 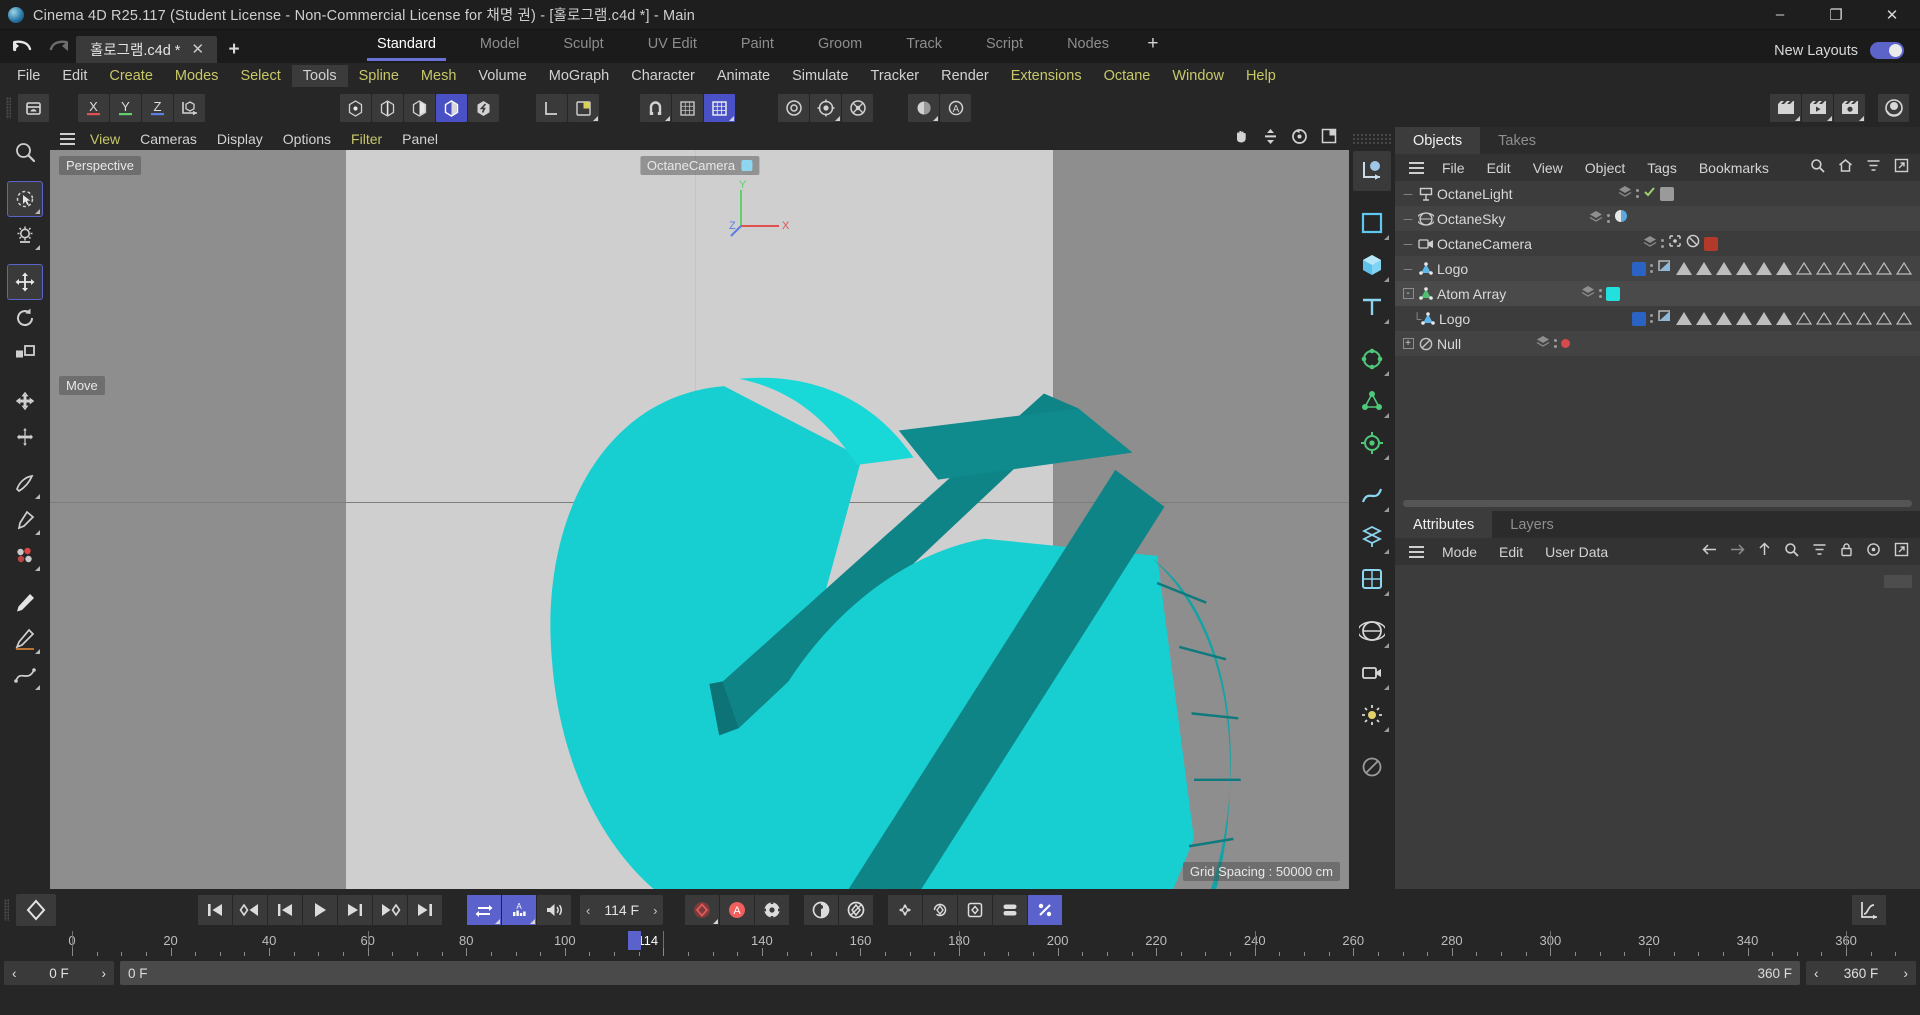 I want to click on viewmenu-filter: Filter, so click(x=366, y=139).